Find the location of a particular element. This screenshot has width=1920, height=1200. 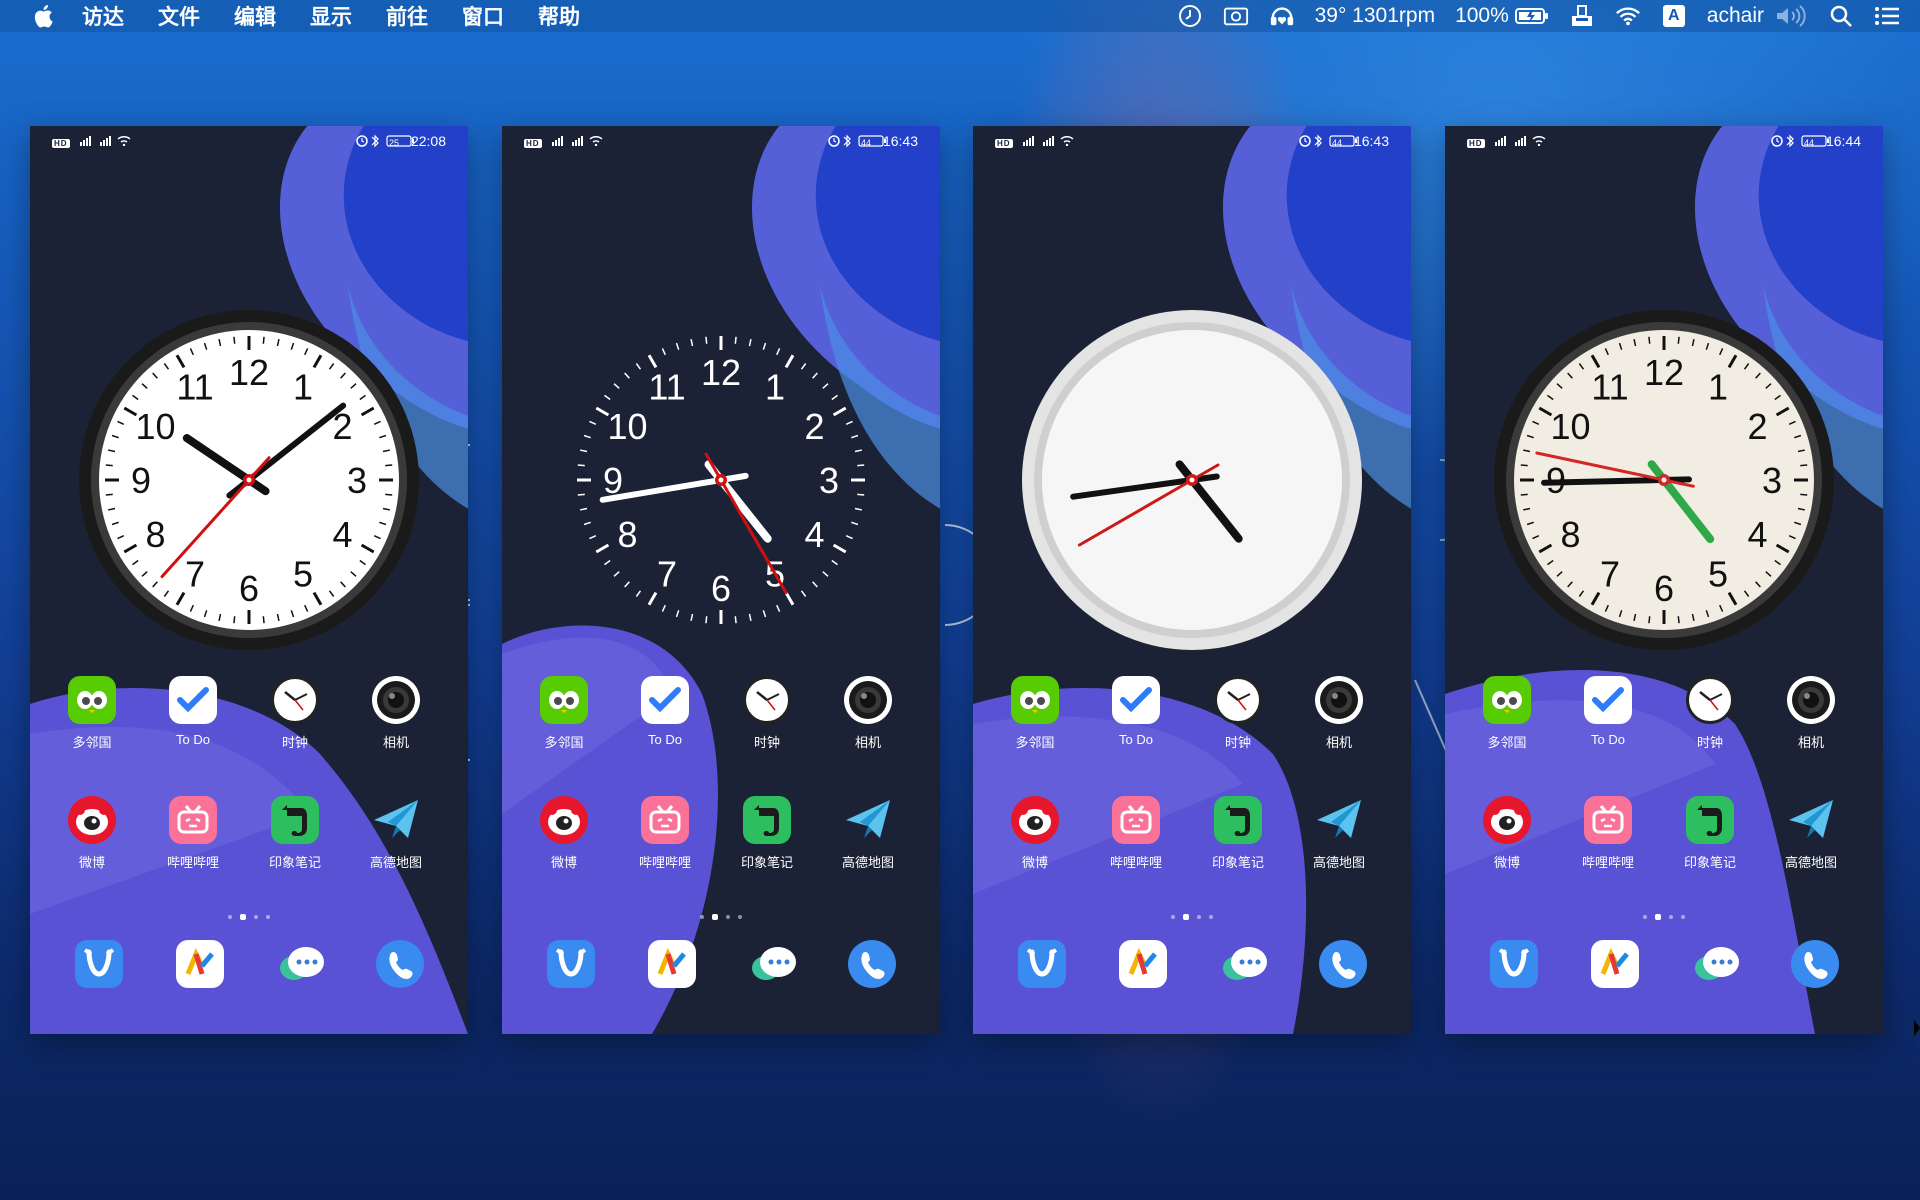

battery-percent: 100% is located at coordinates (1482, 16).